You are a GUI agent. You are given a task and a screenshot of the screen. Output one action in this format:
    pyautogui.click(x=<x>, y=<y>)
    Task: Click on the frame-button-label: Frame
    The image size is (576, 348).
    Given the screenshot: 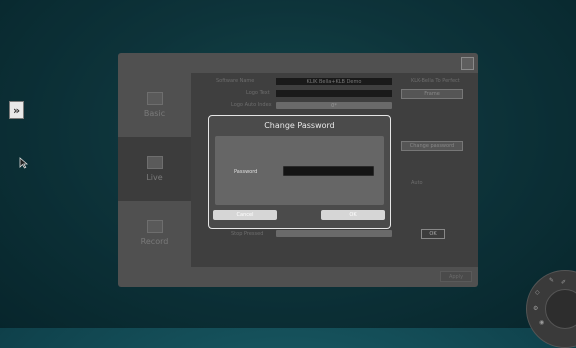 What is the action you would take?
    pyautogui.click(x=432, y=94)
    